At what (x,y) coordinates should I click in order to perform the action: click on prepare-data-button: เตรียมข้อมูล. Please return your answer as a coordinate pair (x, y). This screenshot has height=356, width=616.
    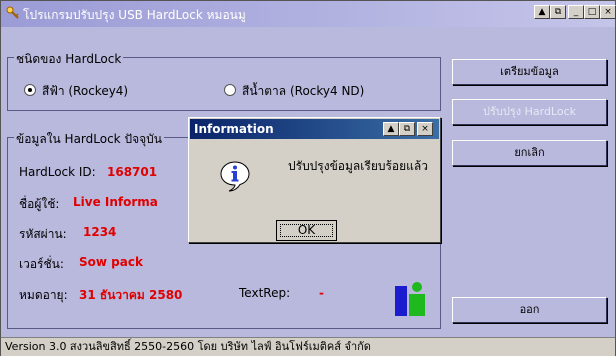
    Looking at the image, I should click on (529, 72).